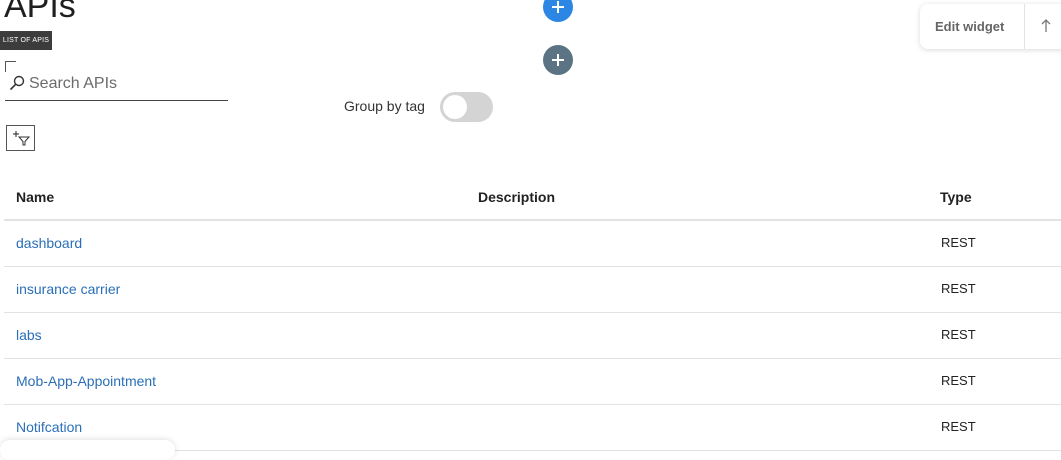 This screenshot has width=1061, height=460. I want to click on table-header: Name Description Type, so click(532, 197).